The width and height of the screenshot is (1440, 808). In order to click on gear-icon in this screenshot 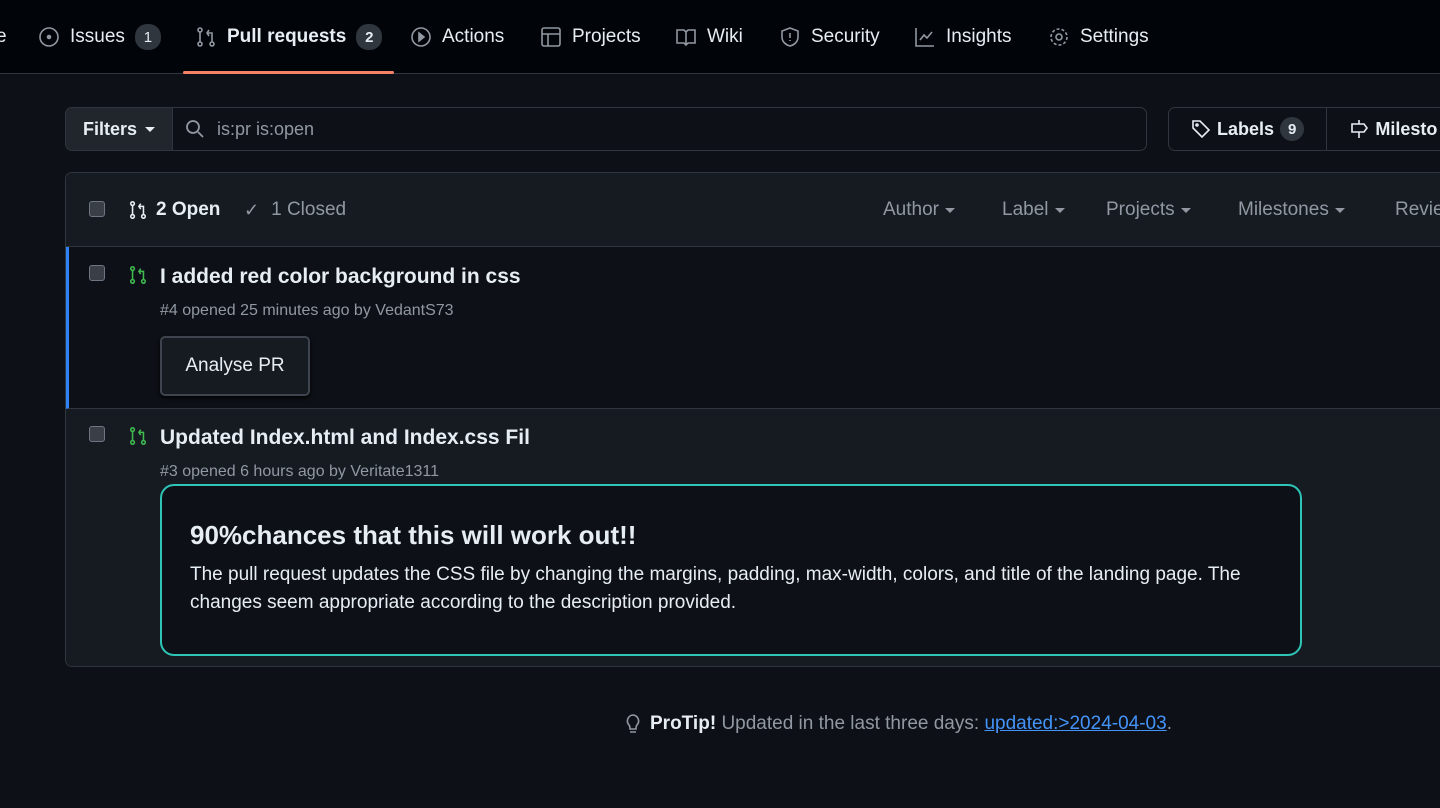, I will do `click(1059, 37)`.